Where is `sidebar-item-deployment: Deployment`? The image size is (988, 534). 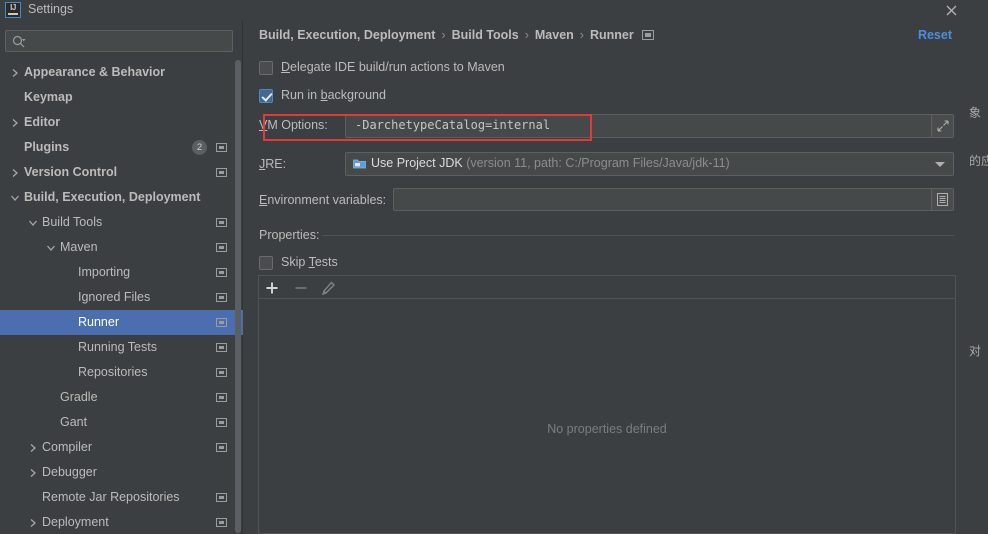 sidebar-item-deployment: Deployment is located at coordinates (121, 522).